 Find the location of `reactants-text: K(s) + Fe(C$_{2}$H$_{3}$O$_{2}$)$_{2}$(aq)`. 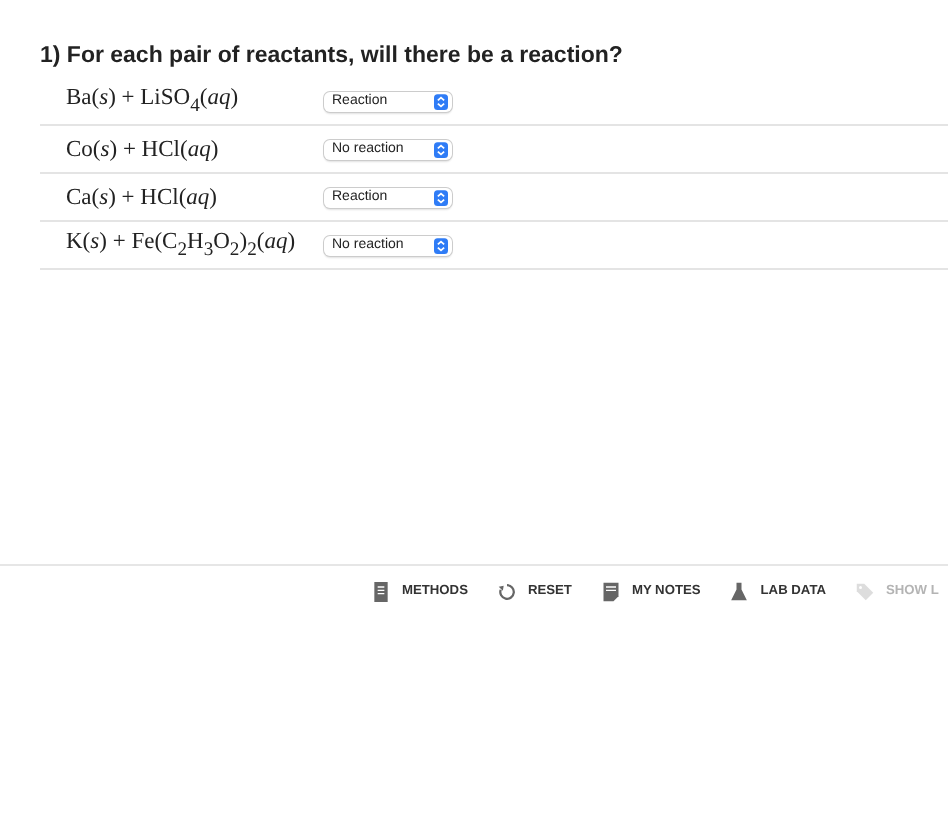

reactants-text: K(s) + Fe(C$_{2}$H$_{3}$O$_{2}$)$_{2}$(aq) is located at coordinates (182, 245).